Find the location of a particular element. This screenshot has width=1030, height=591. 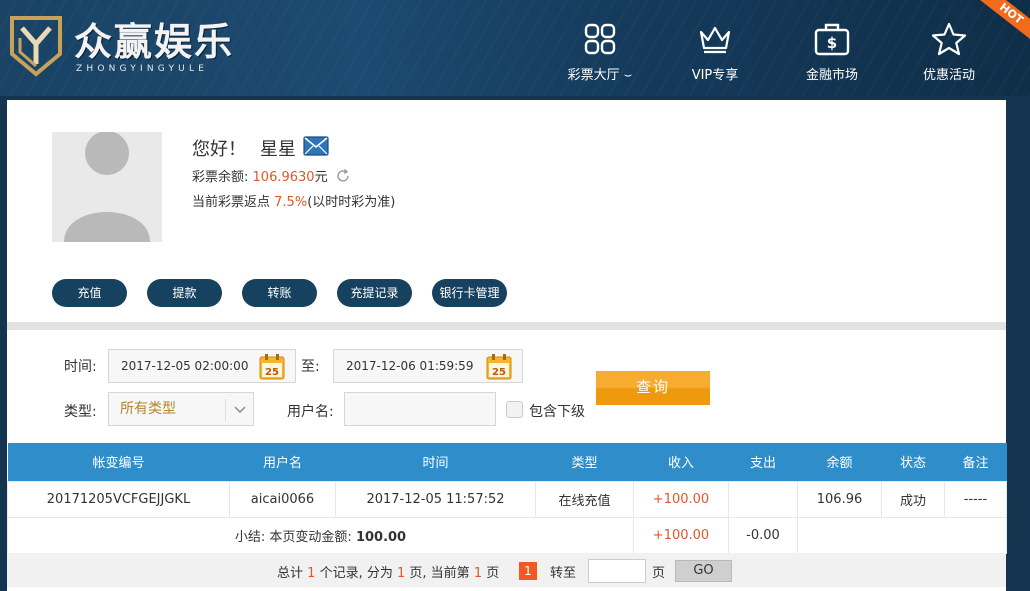

summary-empty is located at coordinates (902, 535).